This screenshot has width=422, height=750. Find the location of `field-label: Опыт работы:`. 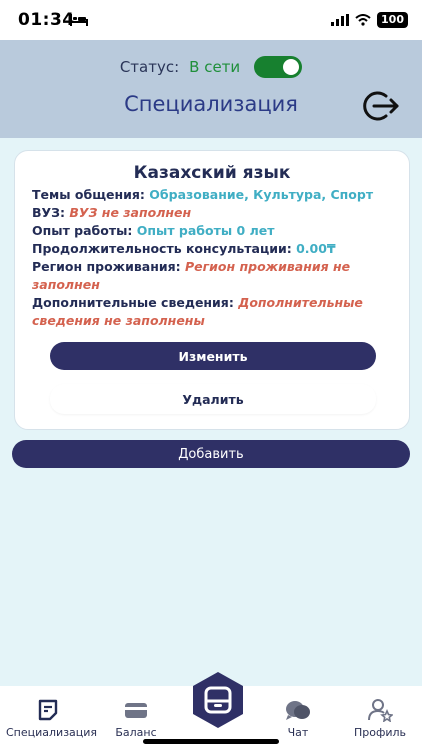

field-label: Опыт работы: is located at coordinates (84, 230).